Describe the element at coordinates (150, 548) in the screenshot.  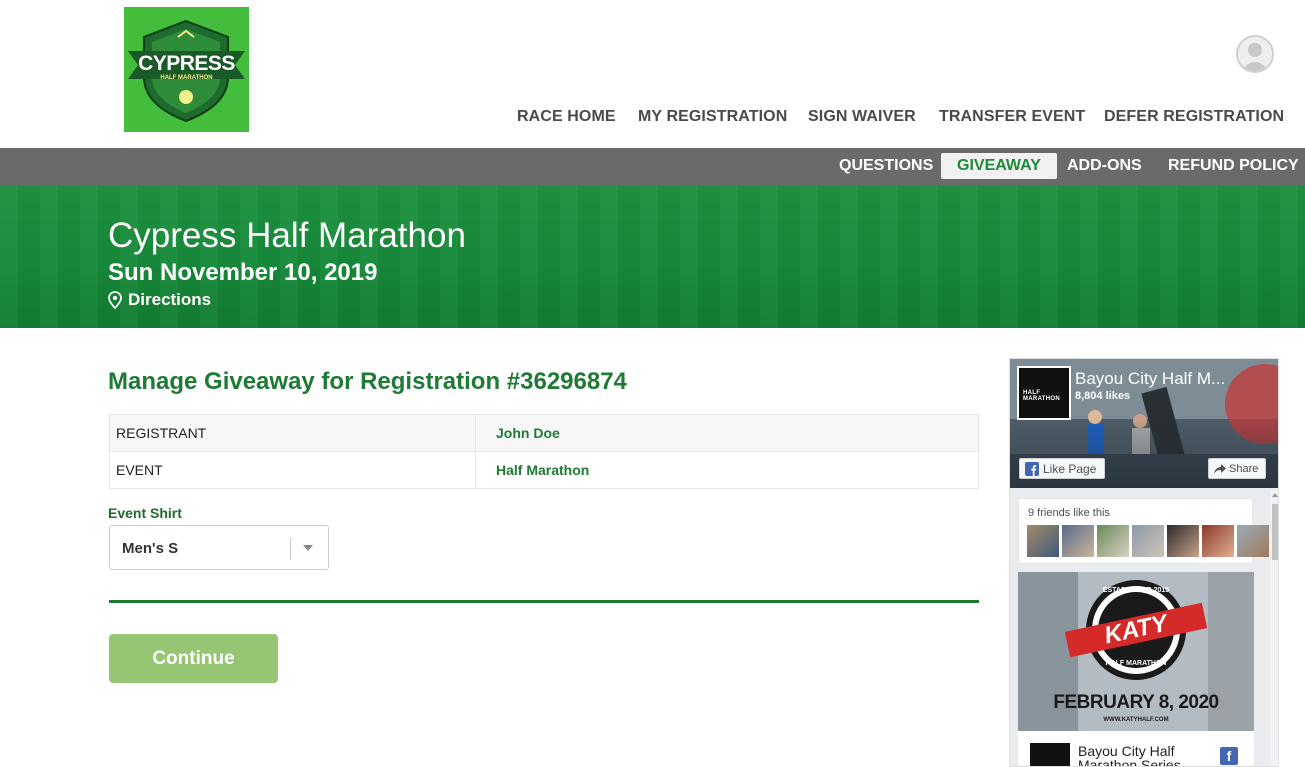
I see `event-shirt-value: Men's S` at that location.